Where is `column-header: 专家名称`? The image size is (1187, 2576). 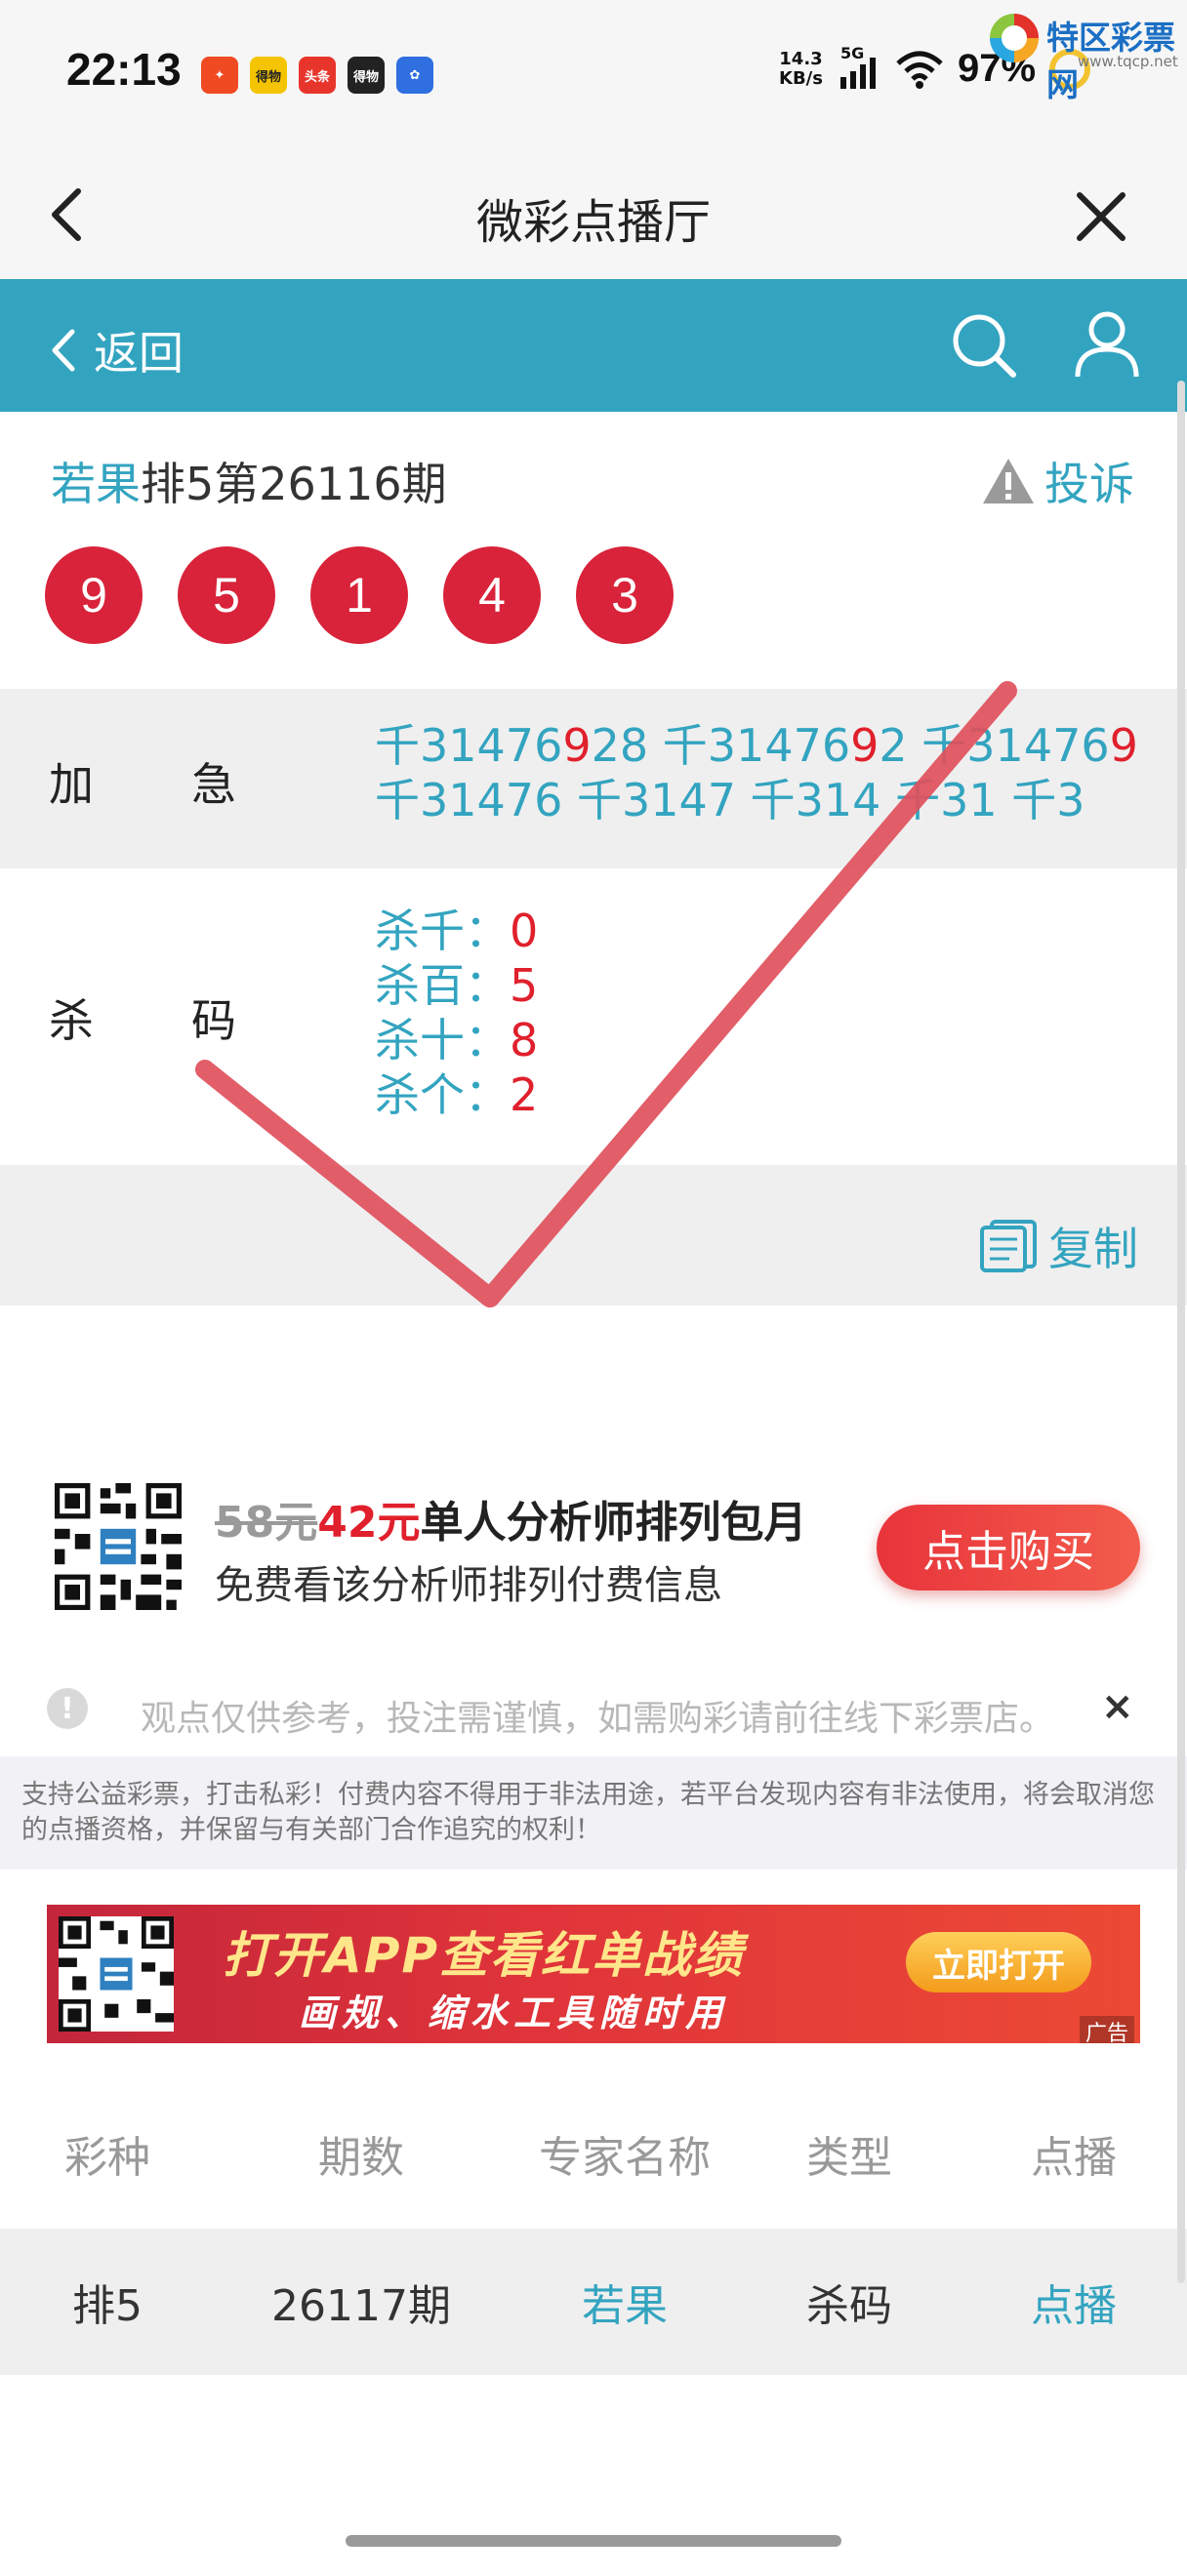
column-header: 专家名称 is located at coordinates (625, 2158).